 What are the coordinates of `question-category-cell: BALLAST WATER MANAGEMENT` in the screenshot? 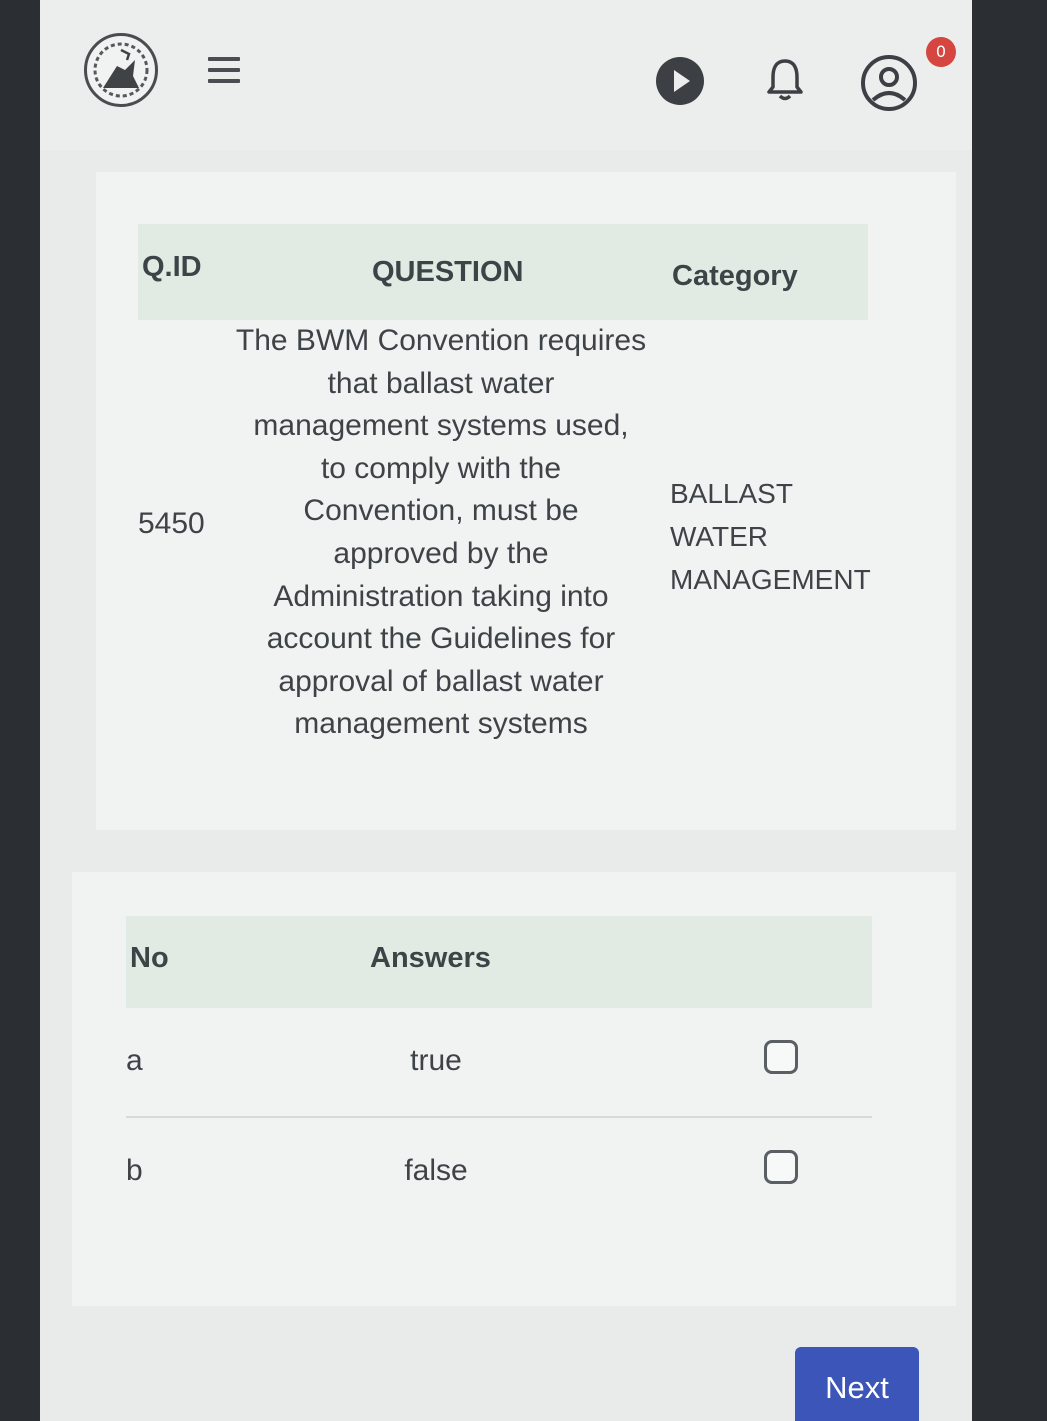 It's located at (770, 536).